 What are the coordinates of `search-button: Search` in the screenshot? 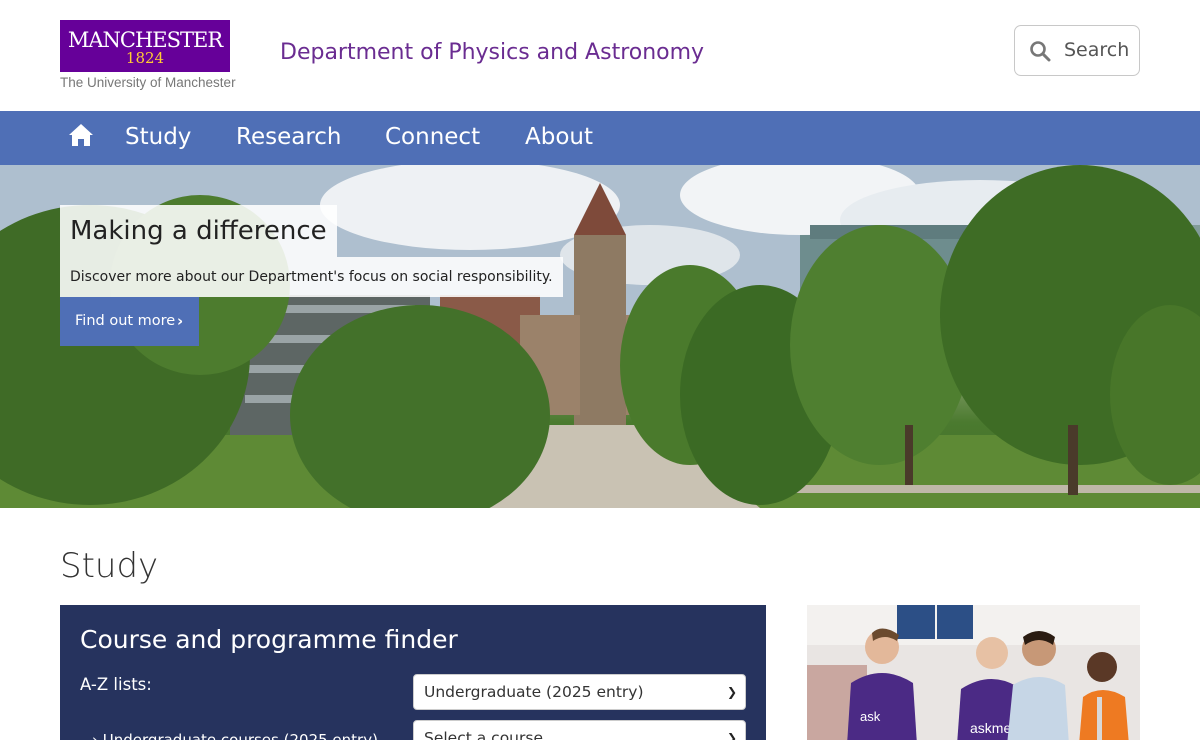 It's located at (1077, 50).